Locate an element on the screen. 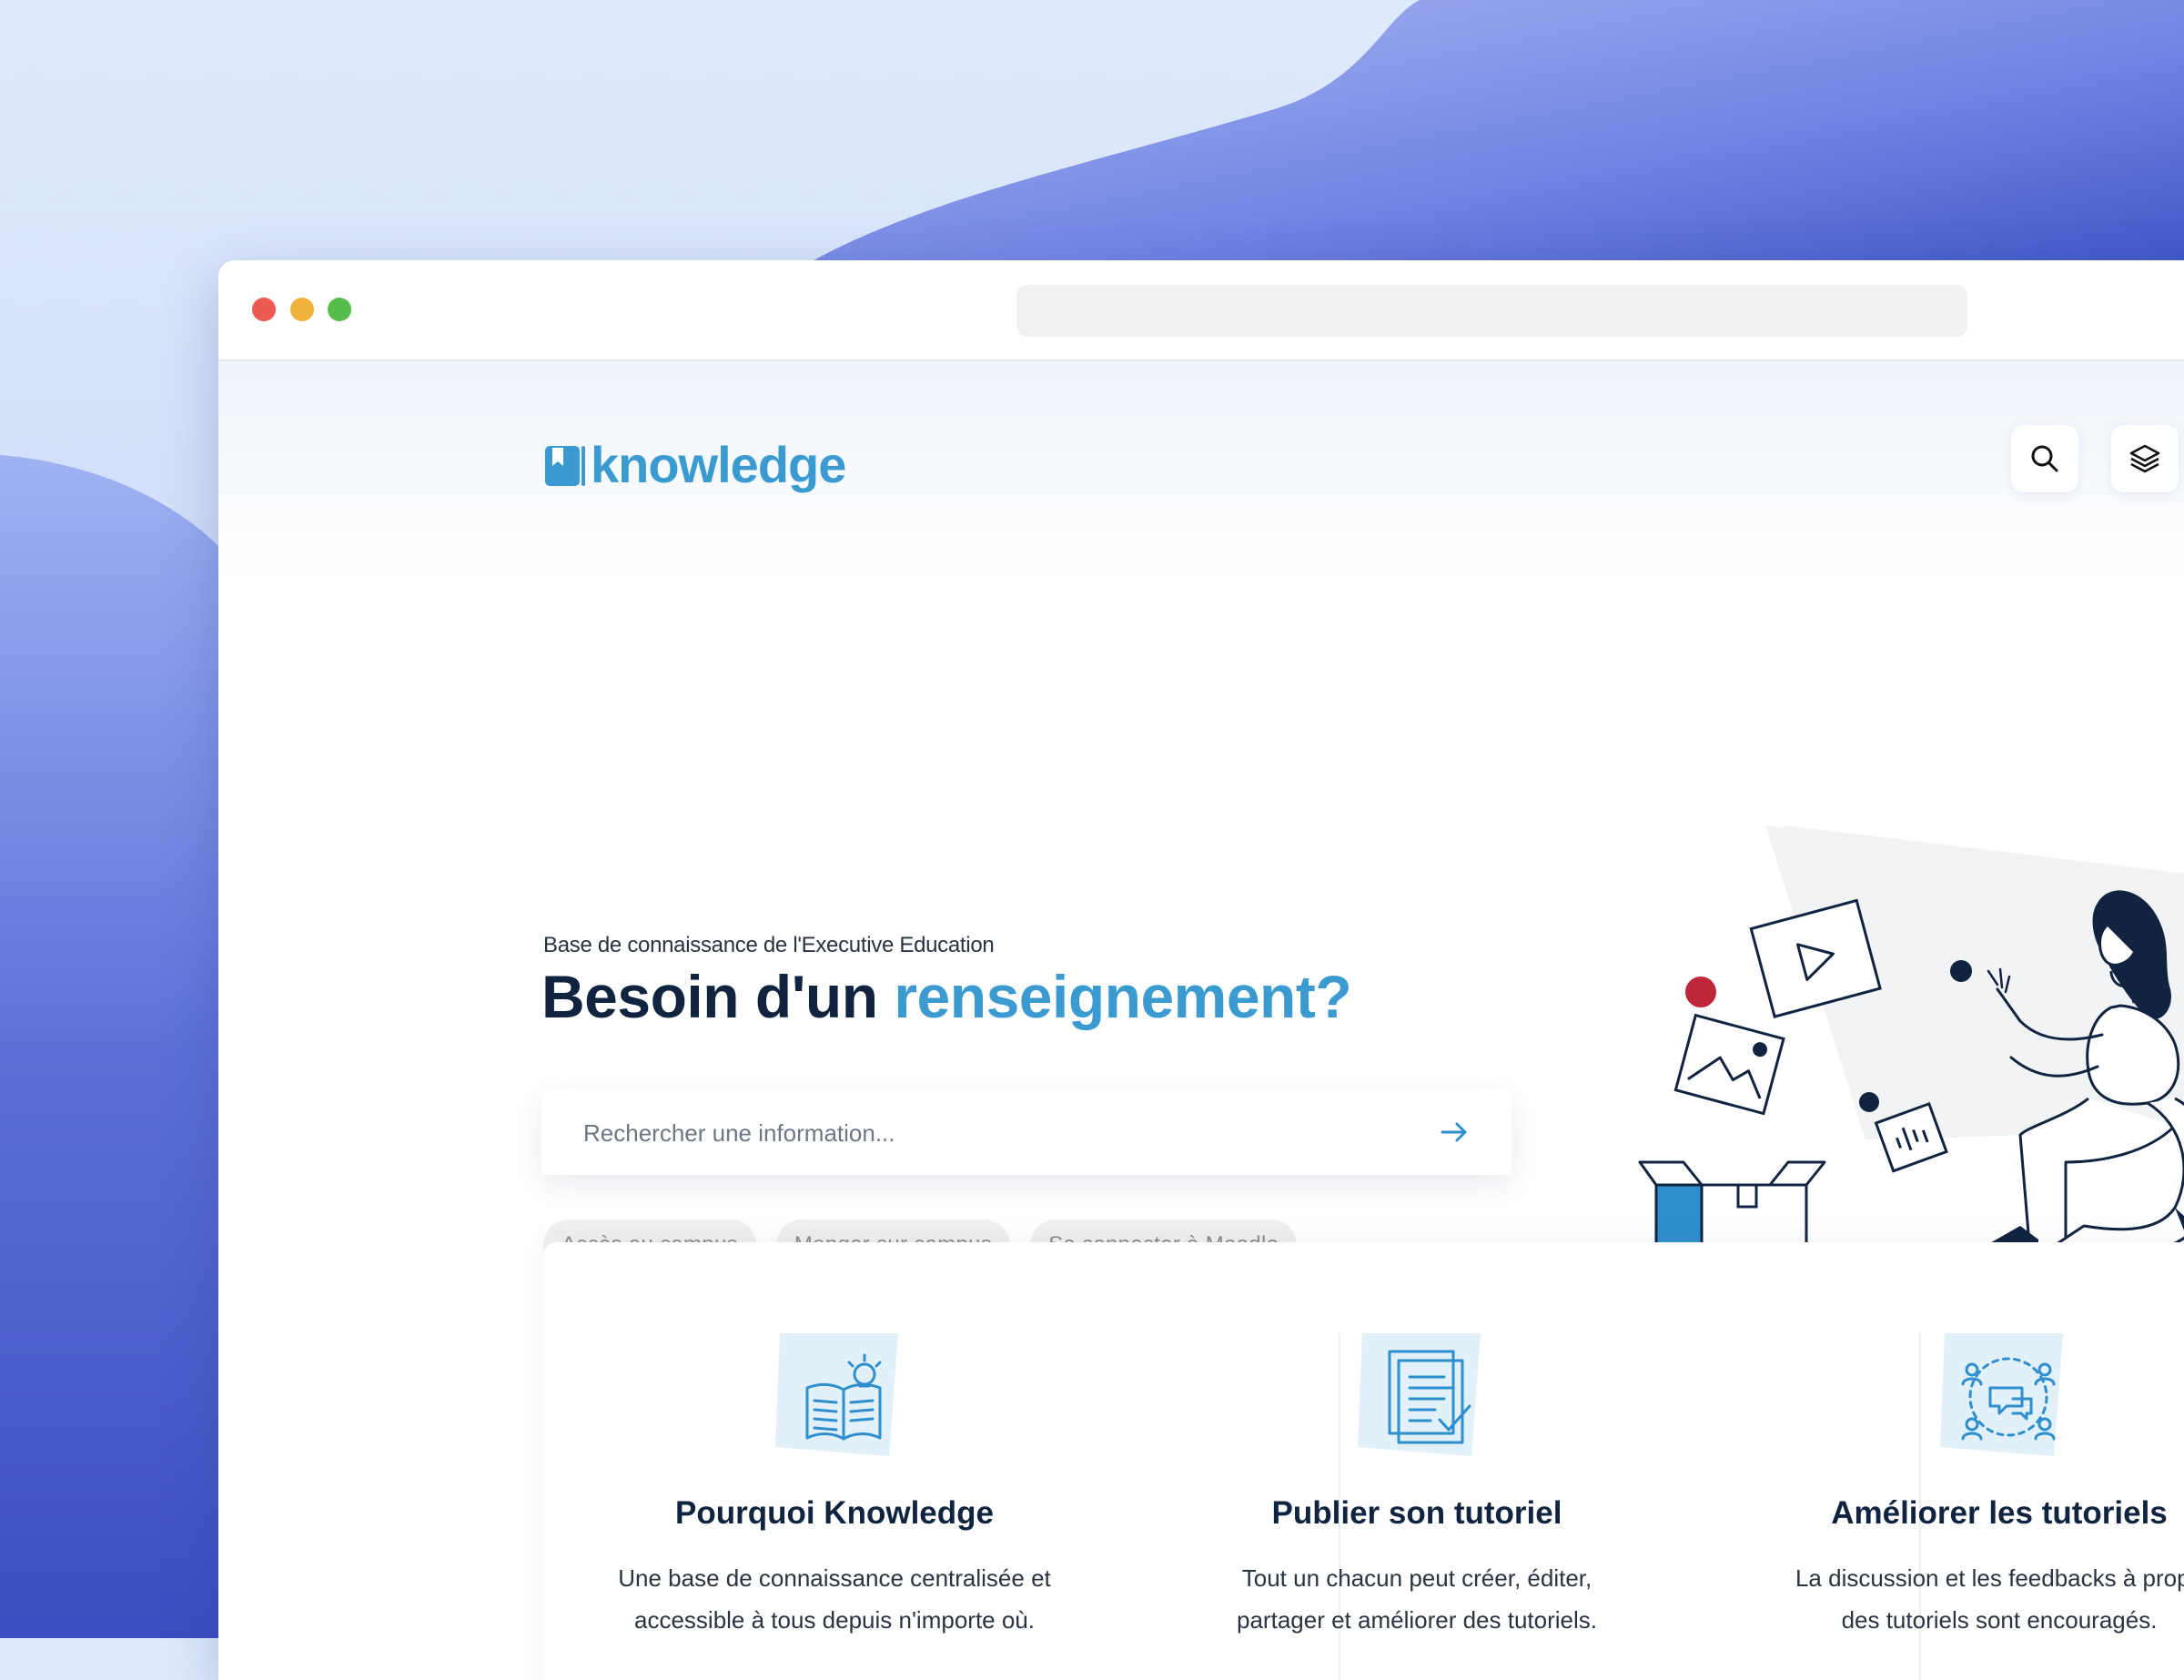 This screenshot has width=2184, height=1680. search-icon is located at coordinates (2045, 459).